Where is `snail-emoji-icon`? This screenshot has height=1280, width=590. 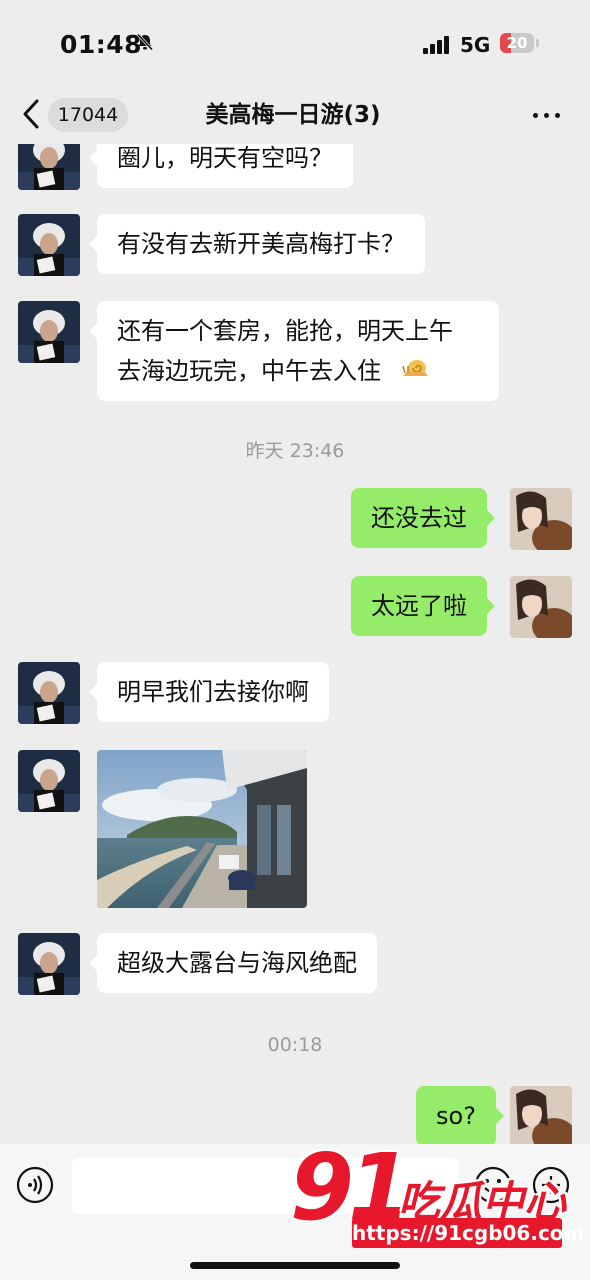 snail-emoji-icon is located at coordinates (415, 368).